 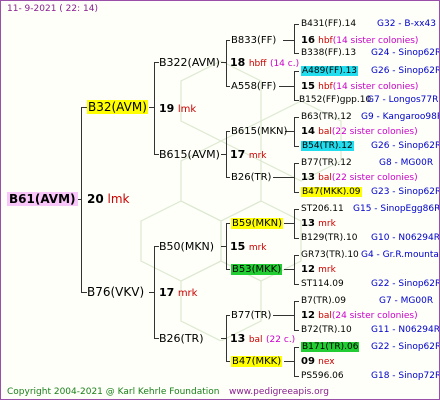 I want to click on gen4-queen: B54(TR).12, so click(x=327, y=146).